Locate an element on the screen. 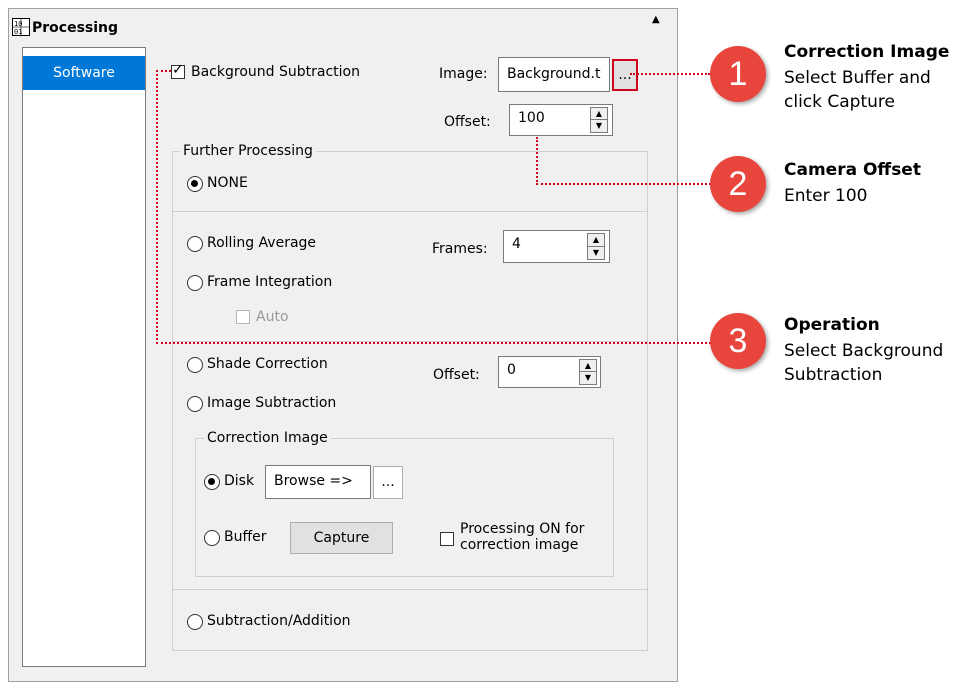 This screenshot has width=978, height=683. radio-buffer is located at coordinates (212, 538).